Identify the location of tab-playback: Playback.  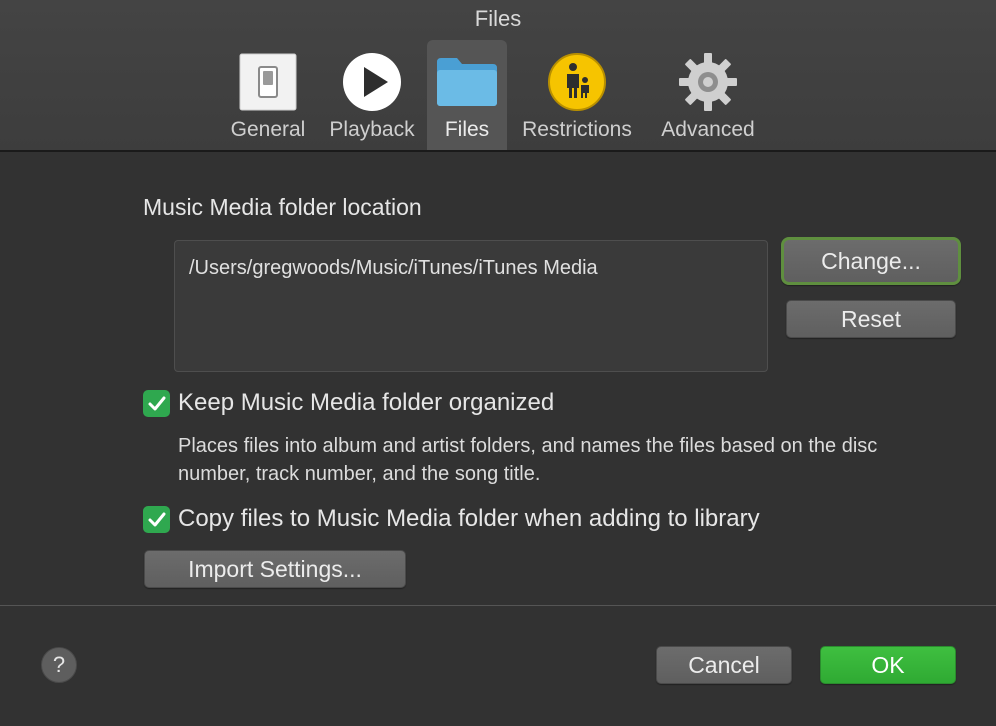
(372, 95).